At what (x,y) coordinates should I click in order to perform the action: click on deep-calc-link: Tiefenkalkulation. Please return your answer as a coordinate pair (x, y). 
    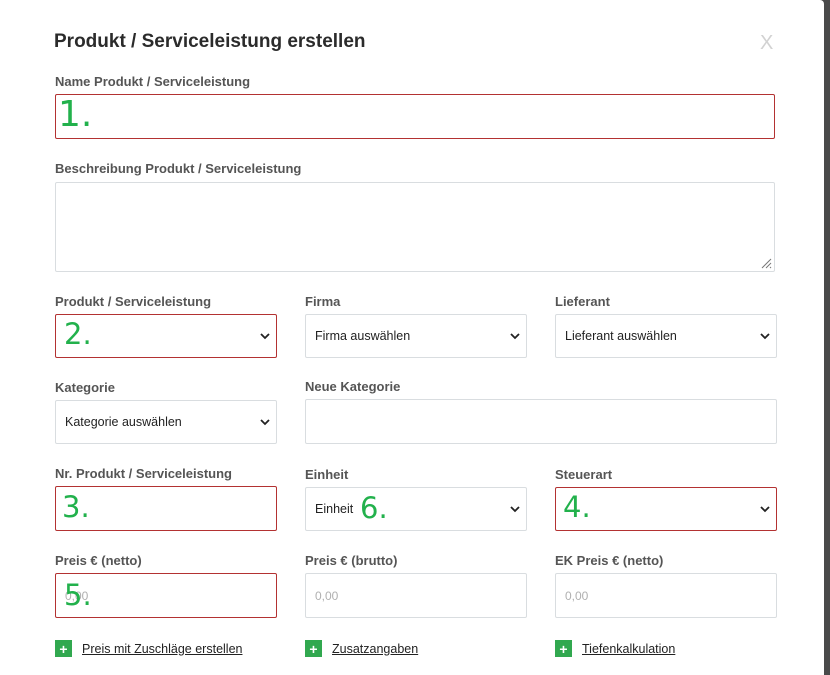
    Looking at the image, I should click on (628, 649).